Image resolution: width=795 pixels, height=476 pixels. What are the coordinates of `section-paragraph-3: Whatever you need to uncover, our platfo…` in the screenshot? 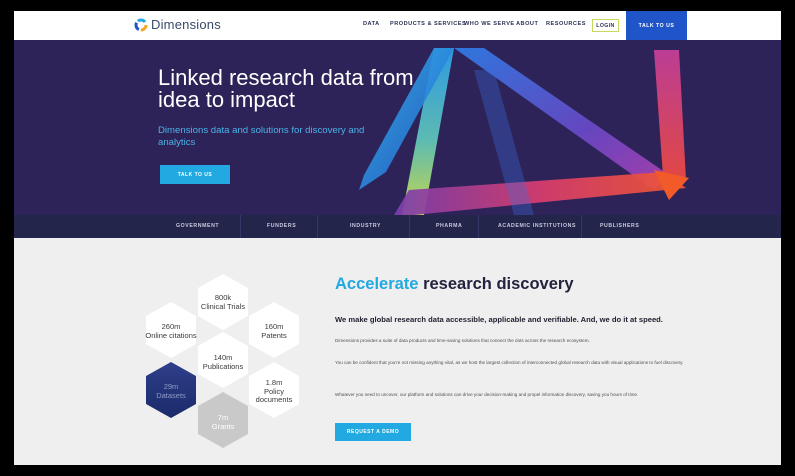 It's located at (487, 394).